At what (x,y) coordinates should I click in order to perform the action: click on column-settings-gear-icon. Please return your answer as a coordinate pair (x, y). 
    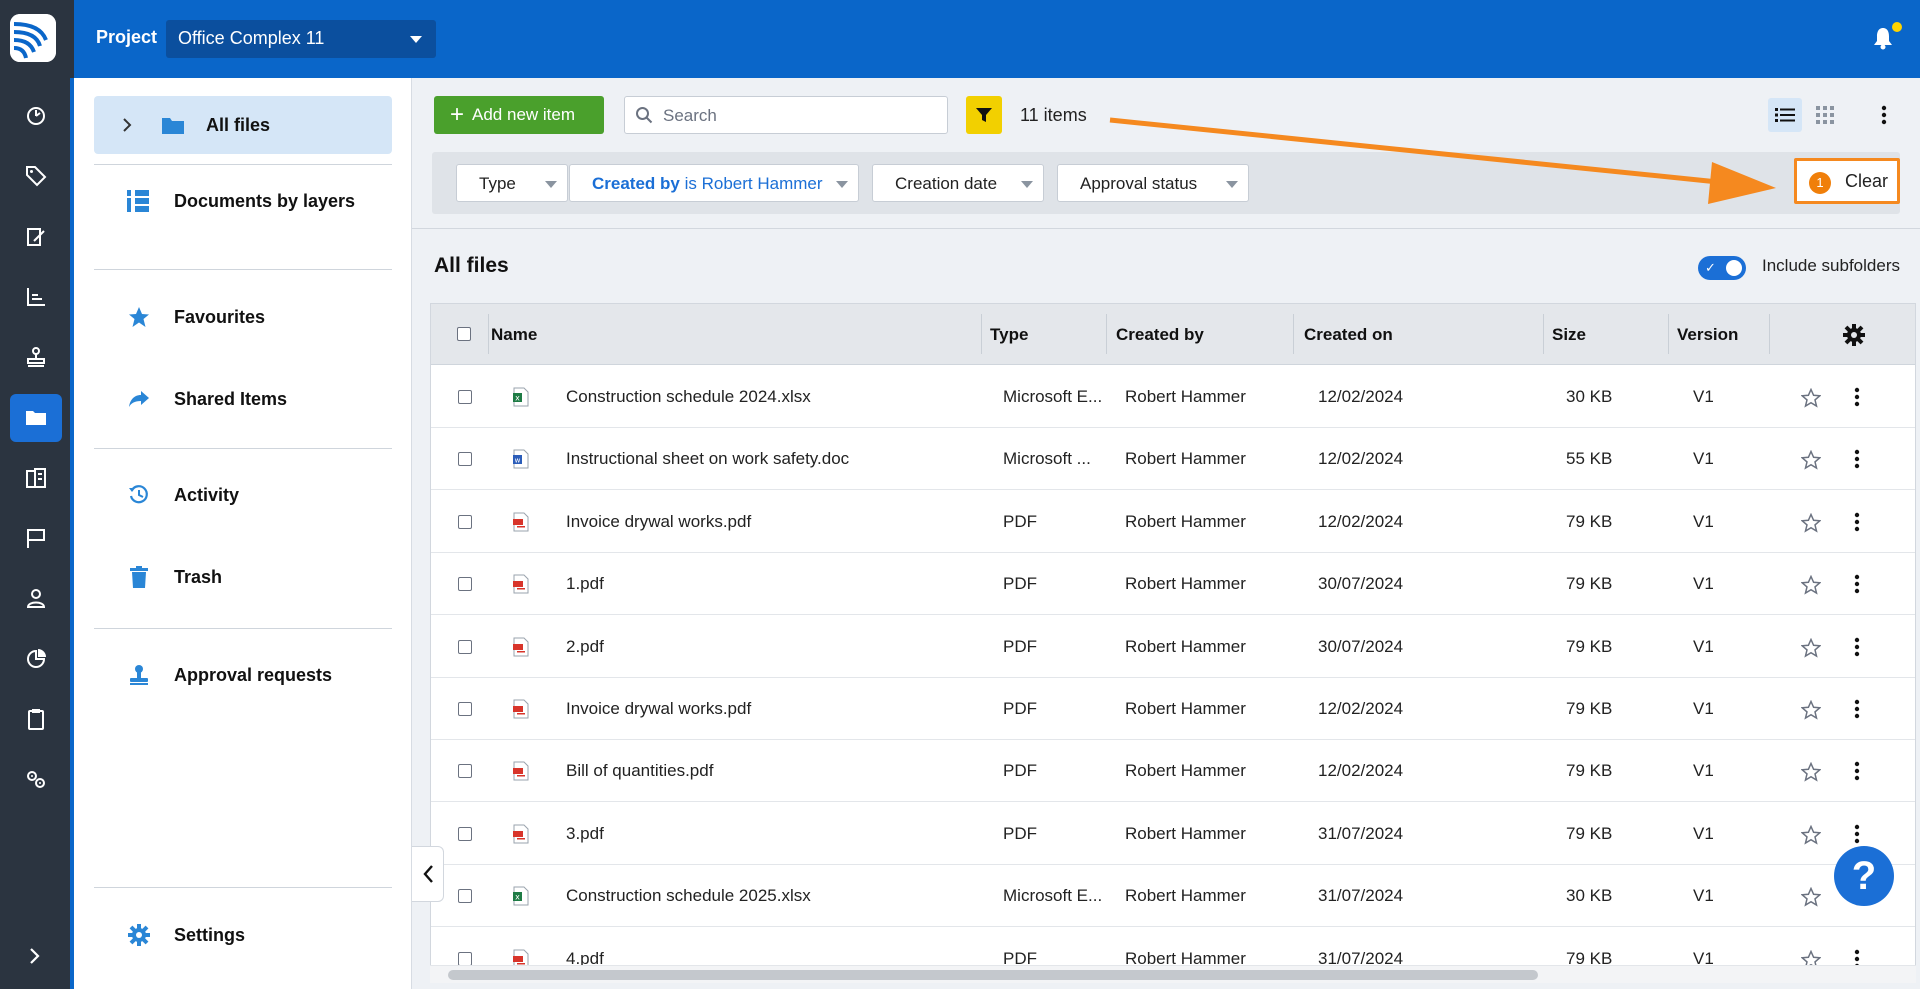
    Looking at the image, I should click on (1854, 335).